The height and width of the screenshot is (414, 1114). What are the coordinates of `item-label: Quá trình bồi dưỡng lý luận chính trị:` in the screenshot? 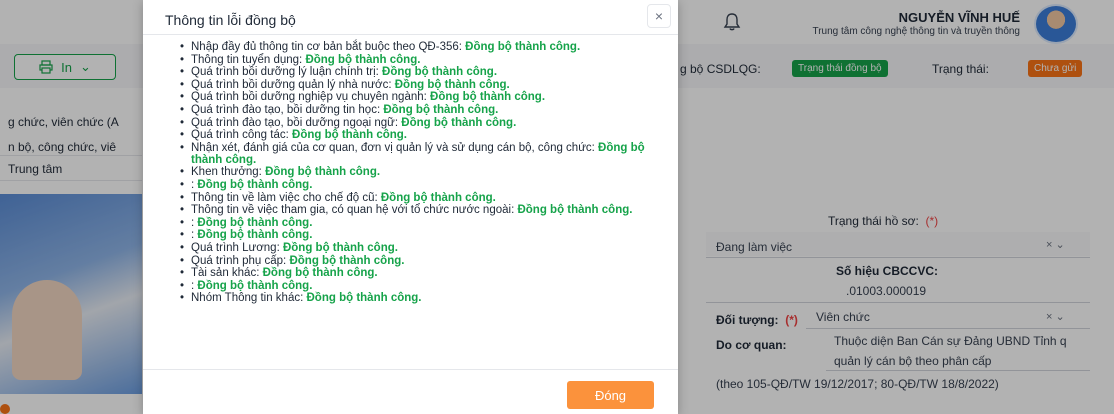 It's located at (285, 72).